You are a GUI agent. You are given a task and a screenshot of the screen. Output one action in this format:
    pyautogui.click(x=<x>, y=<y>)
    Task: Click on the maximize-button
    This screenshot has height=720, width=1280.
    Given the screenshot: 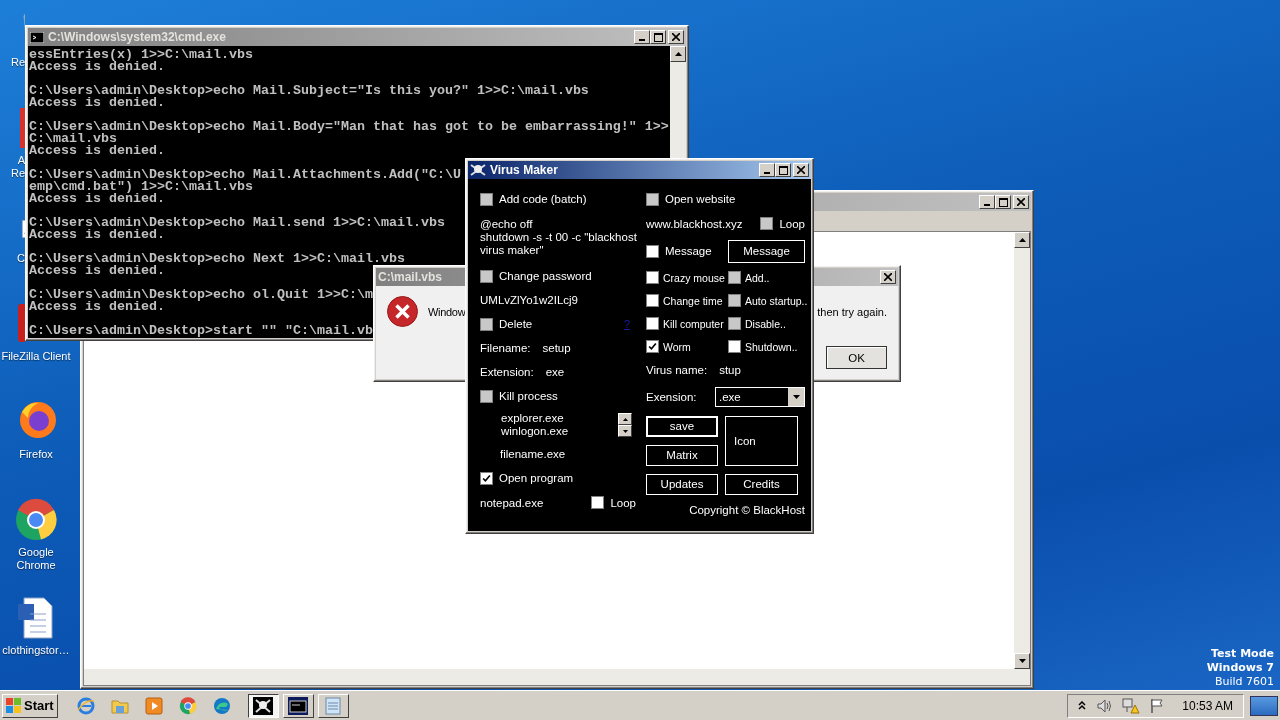 What is the action you would take?
    pyautogui.click(x=783, y=170)
    